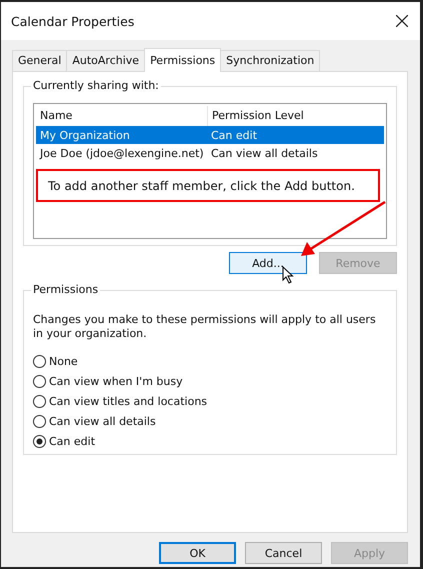  I want to click on window-title: Calendar Properties, so click(72, 21).